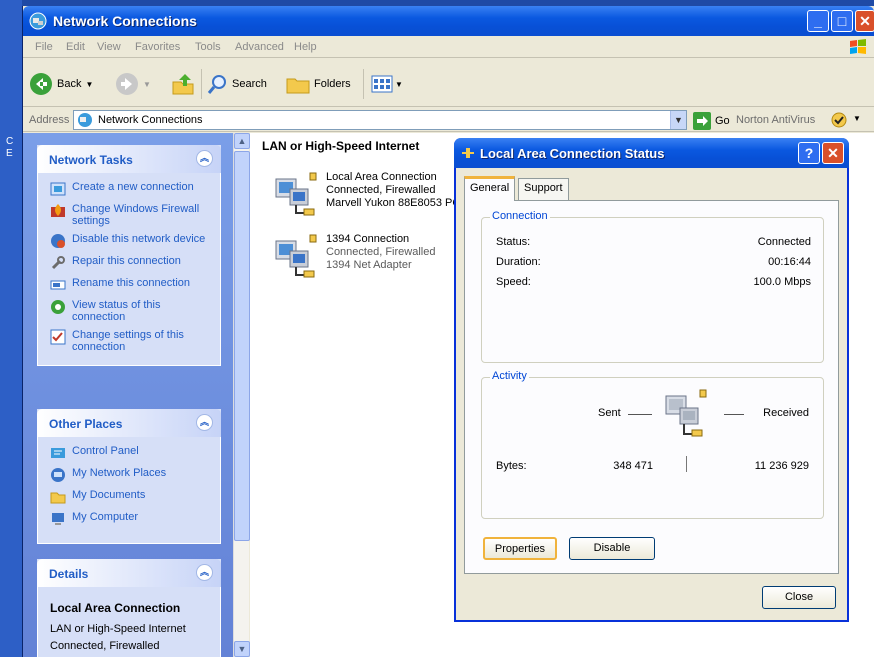  I want to click on dialog-titlebar: Local Area Connection Status ? ✕, so click(651, 153).